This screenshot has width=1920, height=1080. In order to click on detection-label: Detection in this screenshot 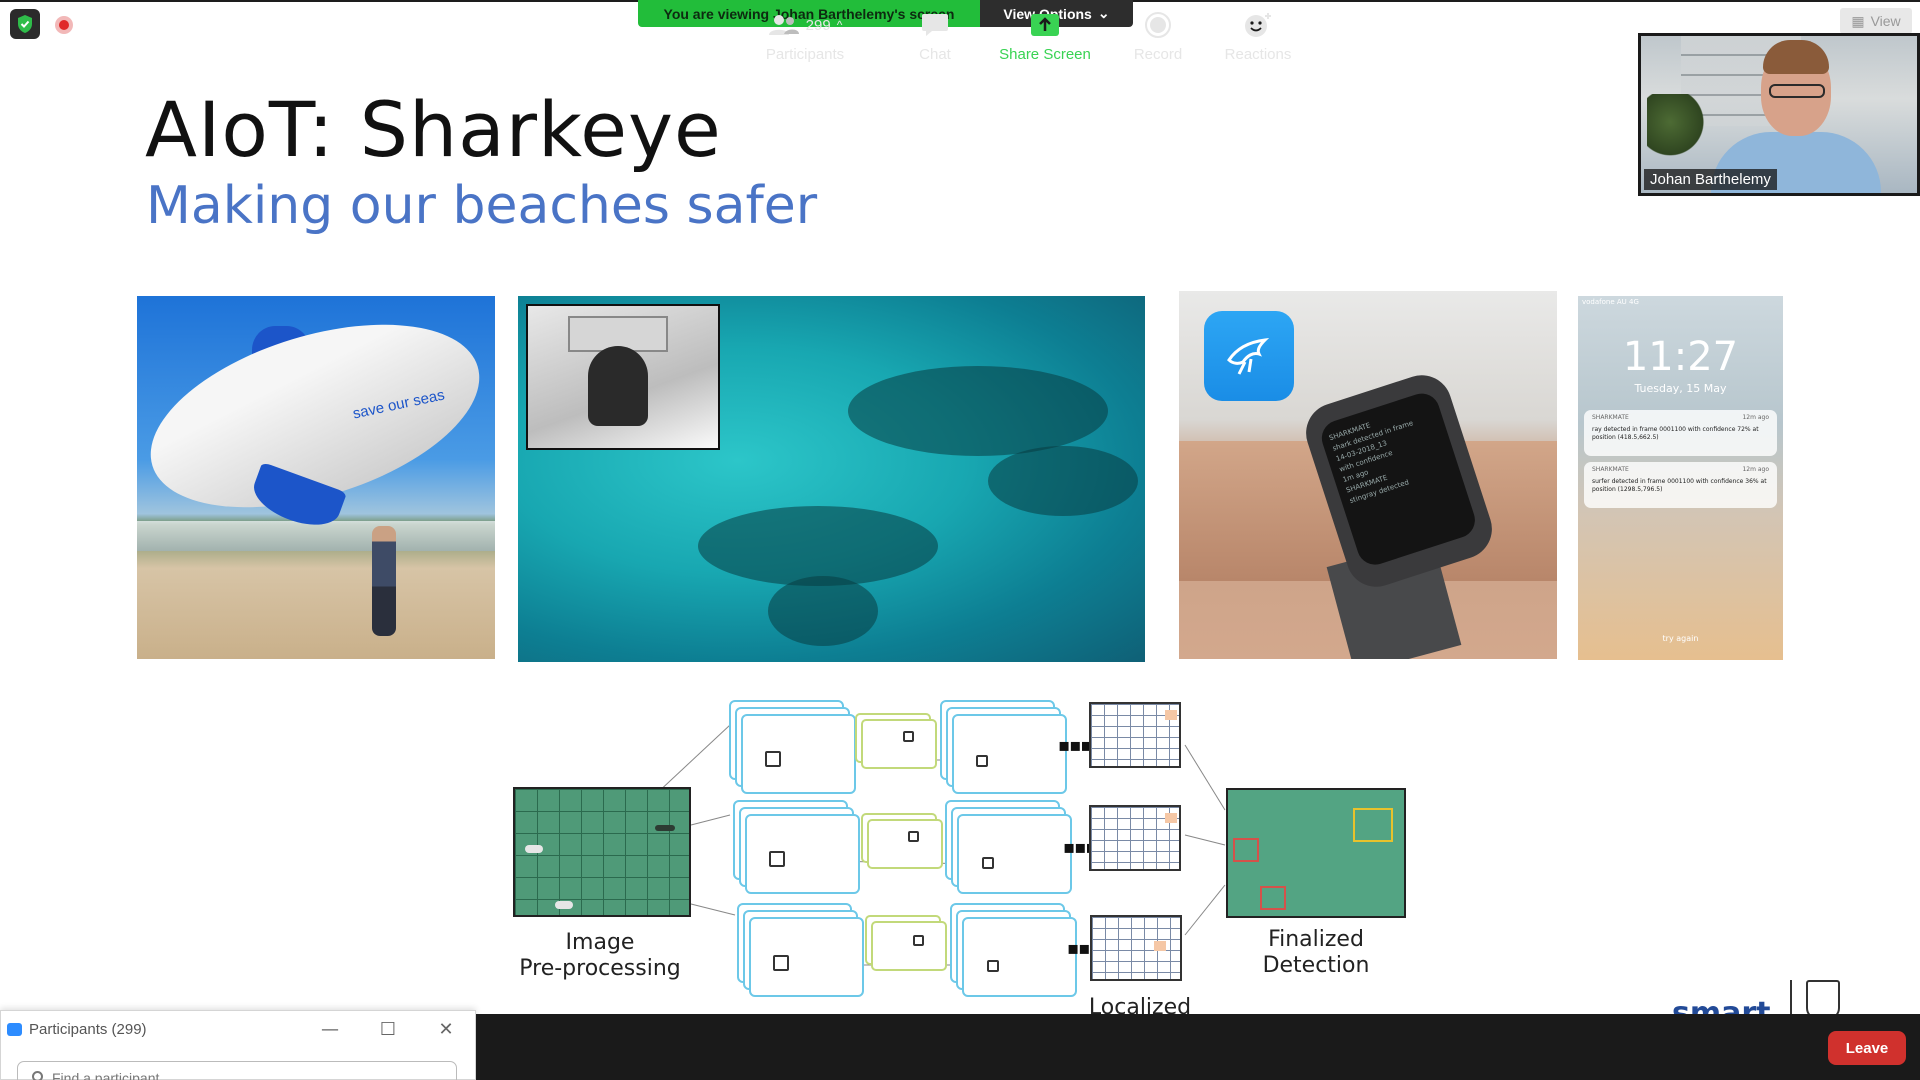, I will do `click(1316, 965)`.